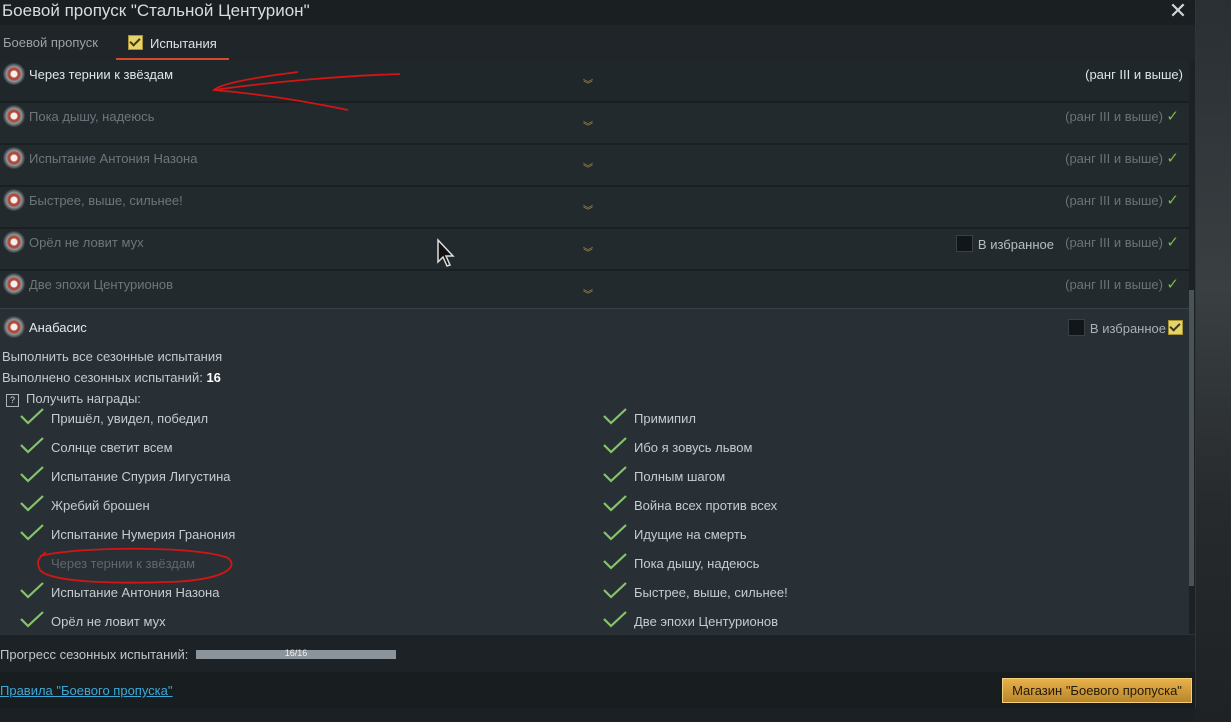  What do you see at coordinates (172, 59) in the screenshot?
I see `active-tab-underline` at bounding box center [172, 59].